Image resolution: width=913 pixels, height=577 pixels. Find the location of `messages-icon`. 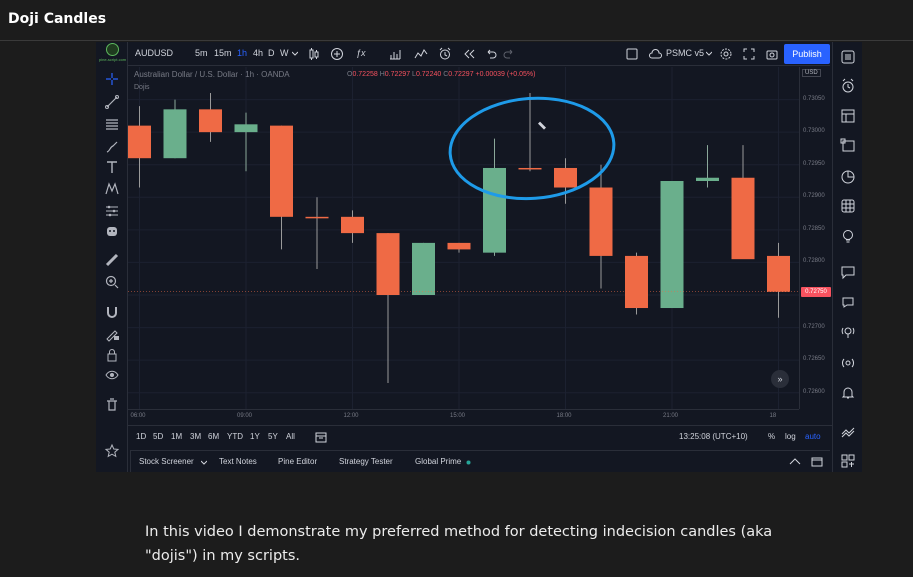

messages-icon is located at coordinates (848, 302).